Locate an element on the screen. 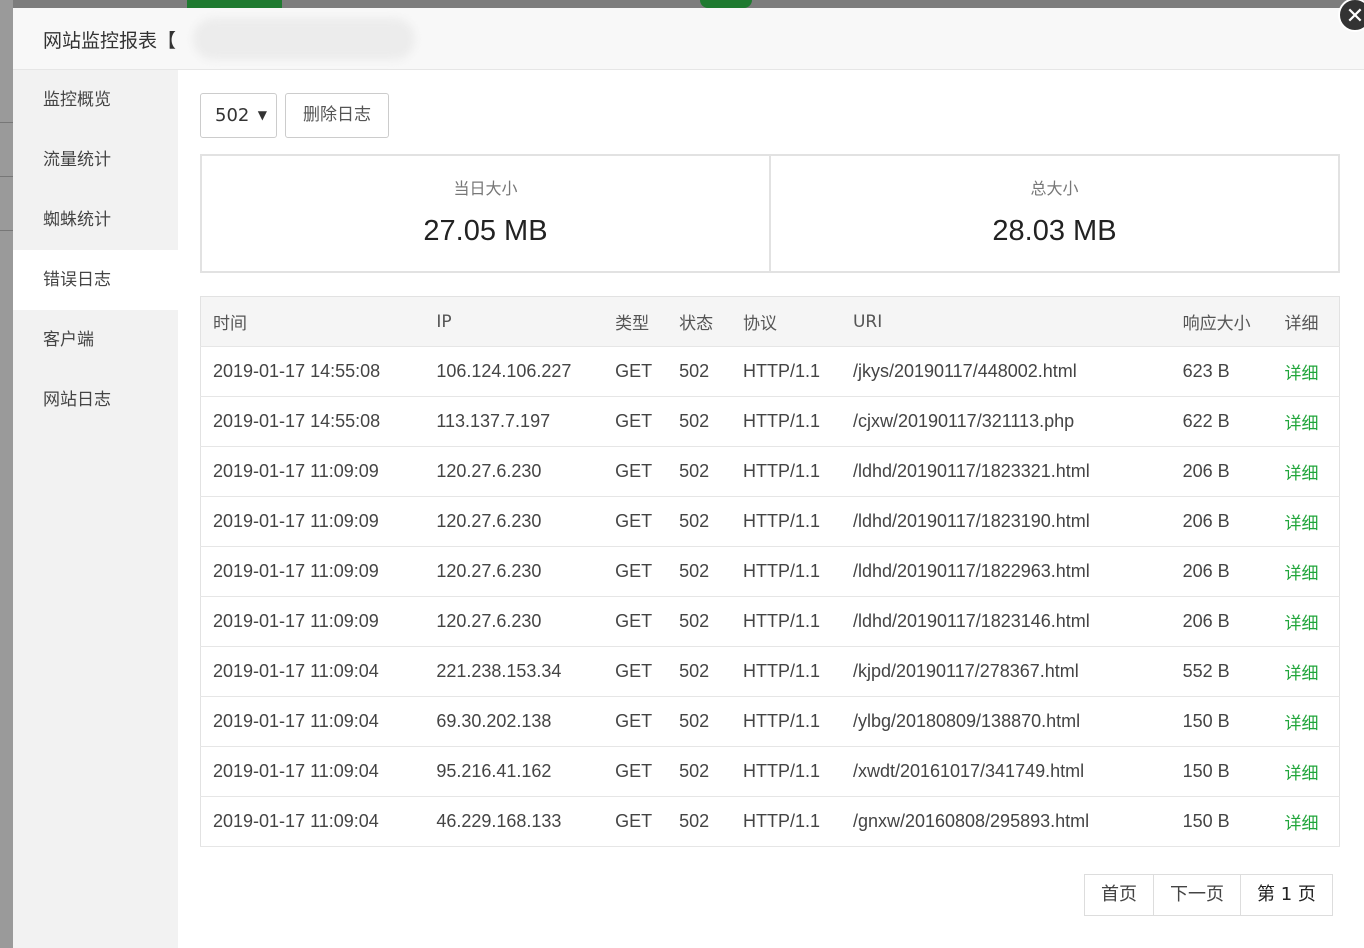 The image size is (1364, 948). modal-header: 网站监控报表【 is located at coordinates (688, 39).